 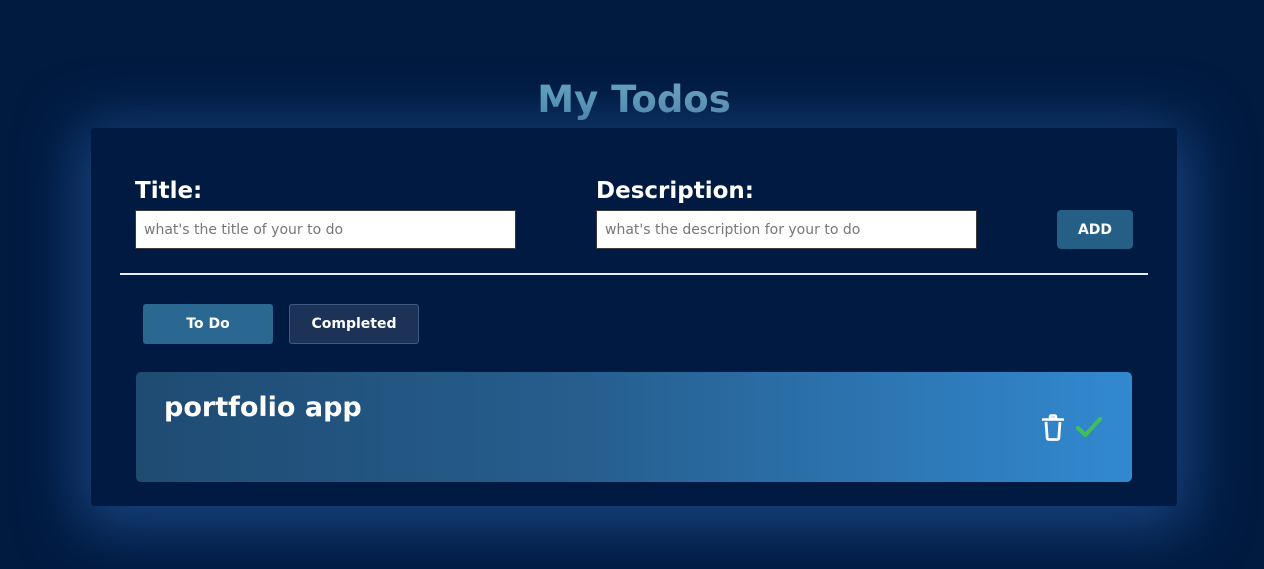 What do you see at coordinates (634, 274) in the screenshot?
I see `divider` at bounding box center [634, 274].